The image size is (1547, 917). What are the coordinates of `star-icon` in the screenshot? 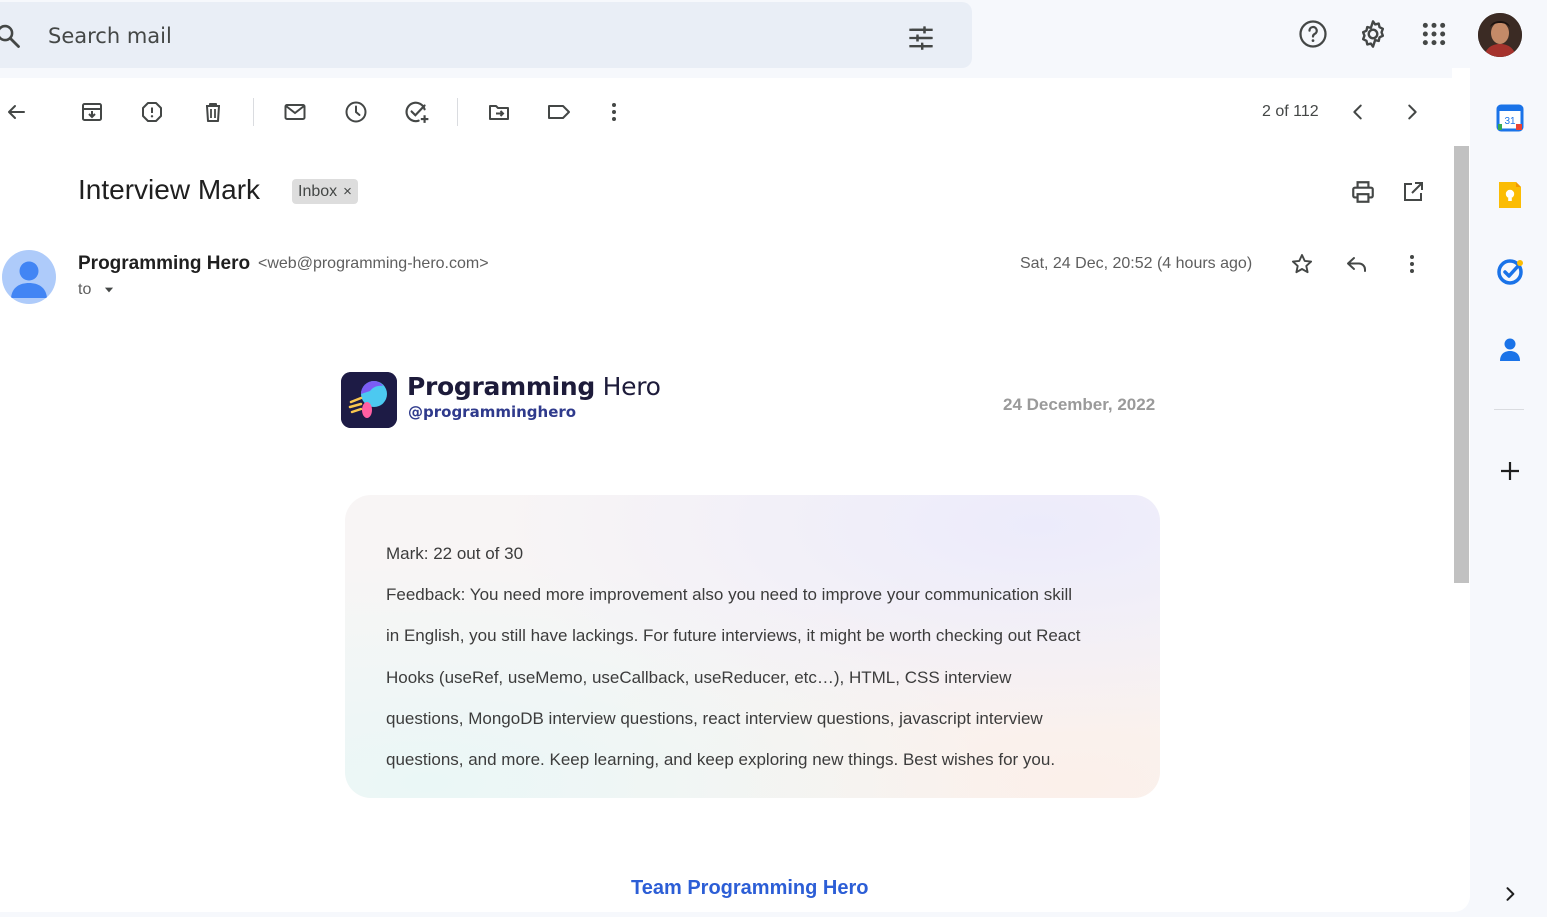 It's located at (1302, 264).